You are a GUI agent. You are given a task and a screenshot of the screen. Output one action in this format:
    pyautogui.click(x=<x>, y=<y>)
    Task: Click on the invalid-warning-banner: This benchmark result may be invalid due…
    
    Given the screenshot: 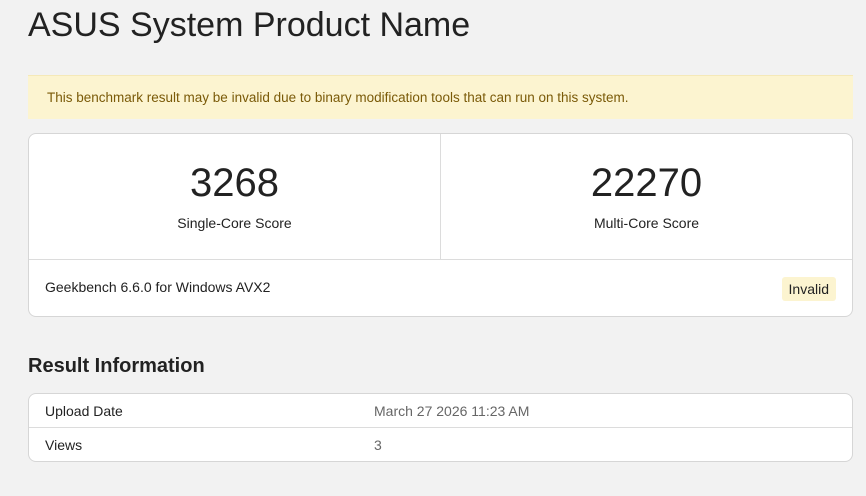 What is the action you would take?
    pyautogui.click(x=440, y=97)
    